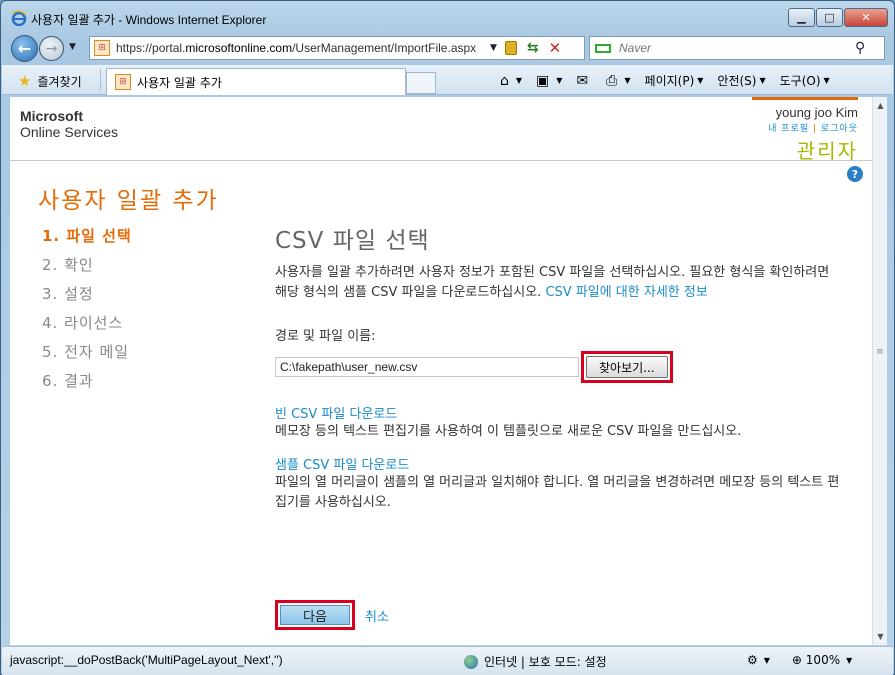 Image resolution: width=895 pixels, height=675 pixels. I want to click on user-panel: young joo Kim 내 프로필 | 로그아웃 관리자, so click(805, 130).